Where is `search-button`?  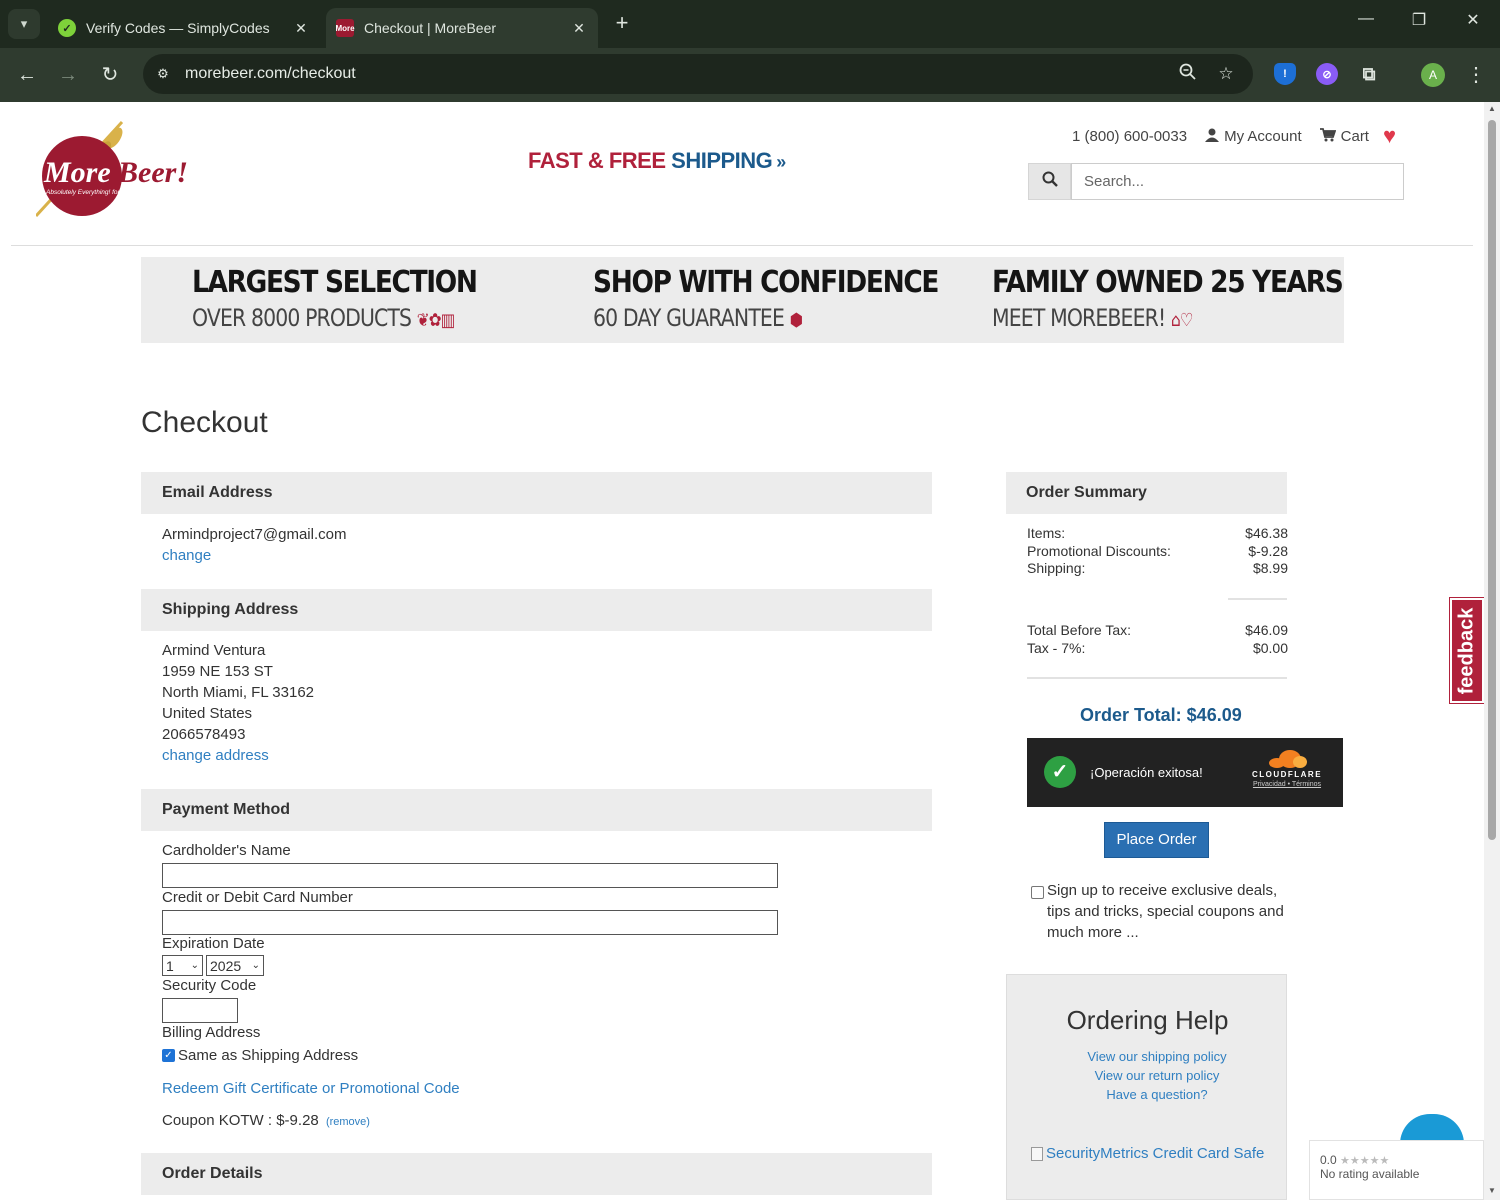
search-button is located at coordinates (1049, 181).